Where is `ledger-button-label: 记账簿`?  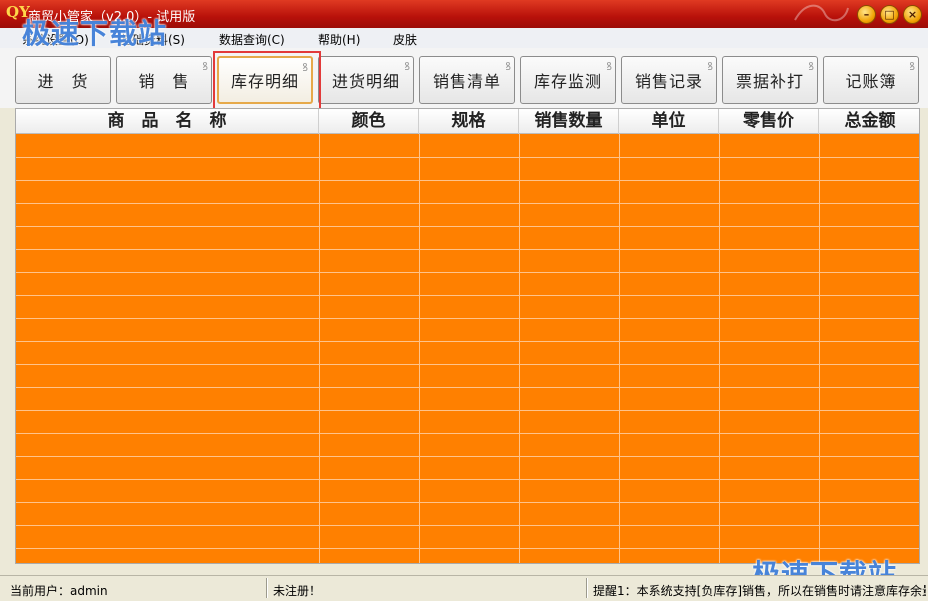
ledger-button-label: 记账簿 is located at coordinates (871, 81).